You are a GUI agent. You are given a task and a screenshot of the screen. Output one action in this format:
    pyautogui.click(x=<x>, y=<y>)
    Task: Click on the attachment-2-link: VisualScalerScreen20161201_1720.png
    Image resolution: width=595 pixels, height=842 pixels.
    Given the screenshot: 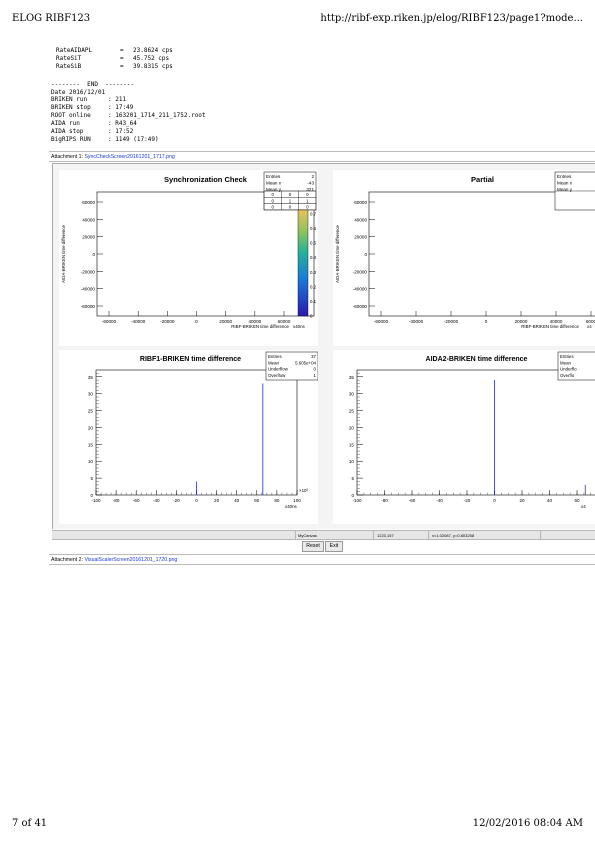 What is the action you would take?
    pyautogui.click(x=130, y=560)
    